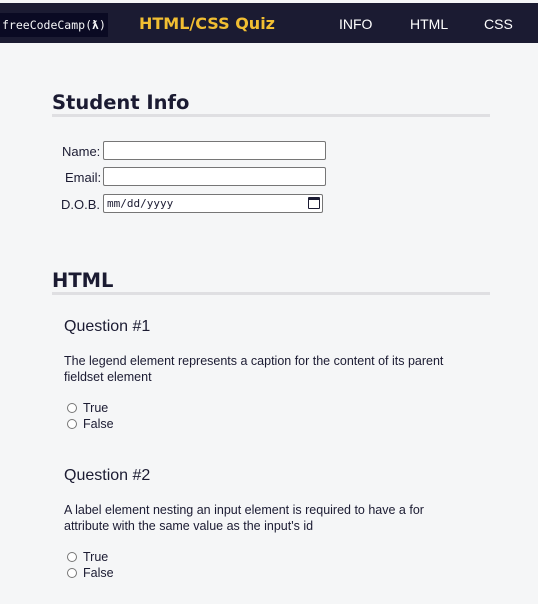 The width and height of the screenshot is (538, 604). Describe the element at coordinates (83, 177) in the screenshot. I see `email-label: Email:` at that location.